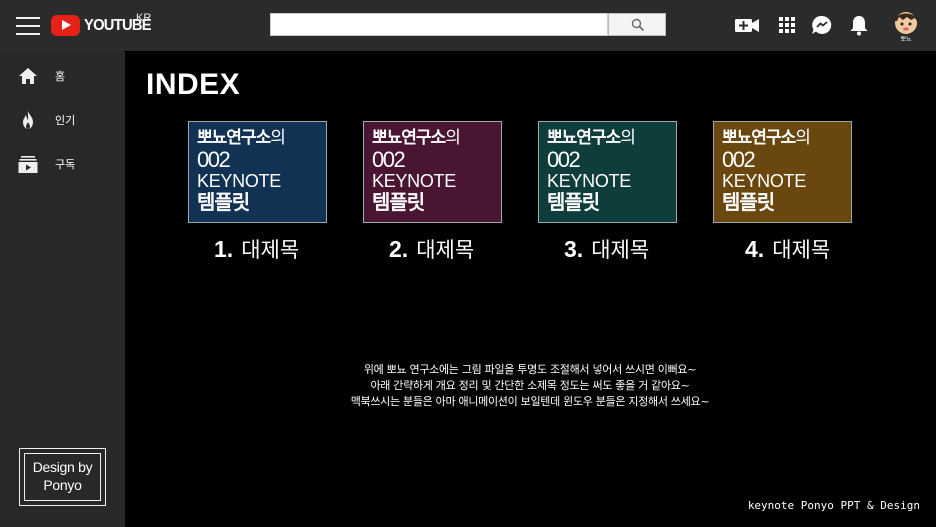 This screenshot has width=936, height=527. Describe the element at coordinates (906, 39) in the screenshot. I see `svg-text: 뽀뇨` at that location.